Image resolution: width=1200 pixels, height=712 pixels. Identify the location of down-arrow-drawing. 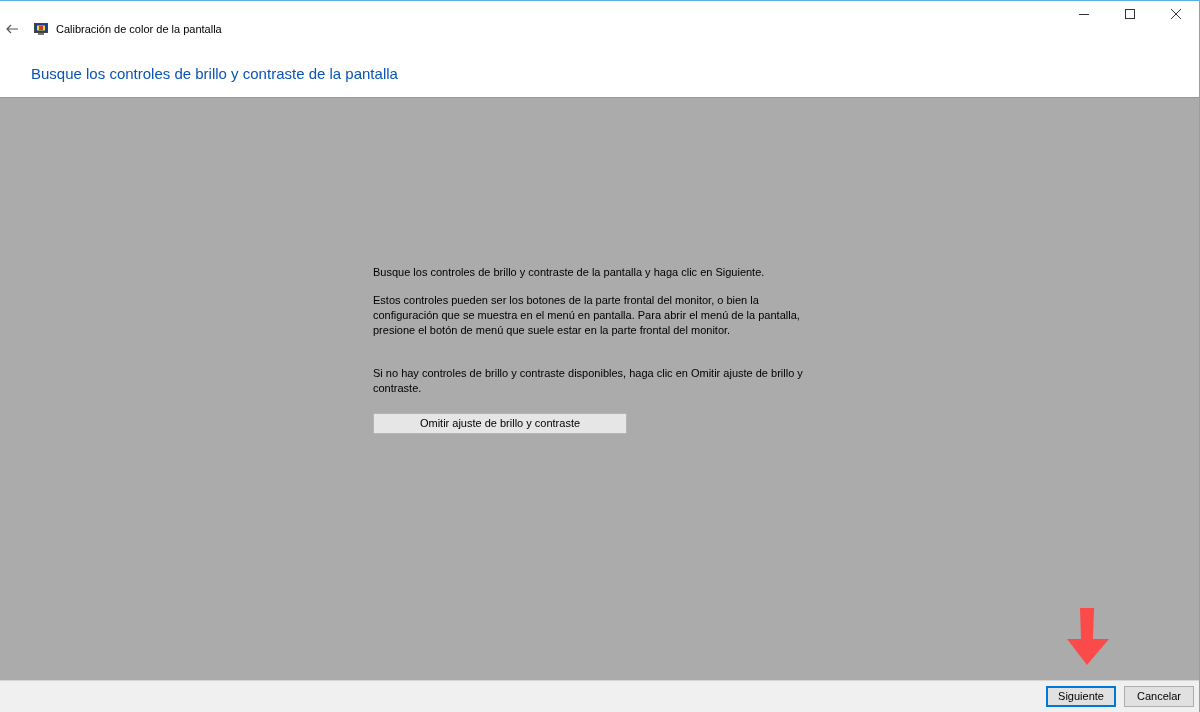
(1088, 637).